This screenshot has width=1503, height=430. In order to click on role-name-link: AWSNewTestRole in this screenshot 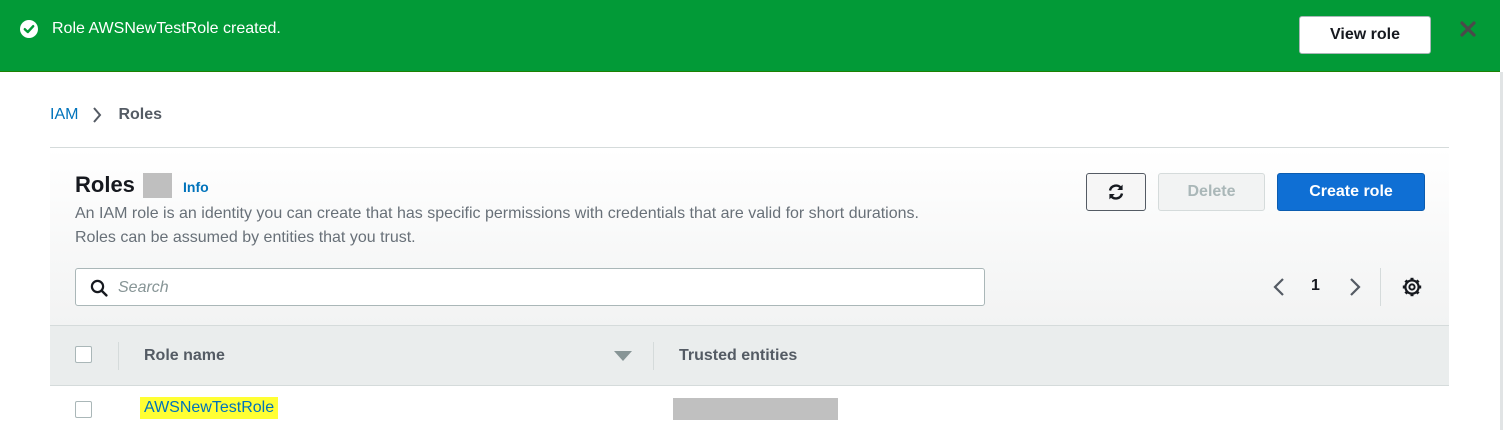, I will do `click(209, 408)`.